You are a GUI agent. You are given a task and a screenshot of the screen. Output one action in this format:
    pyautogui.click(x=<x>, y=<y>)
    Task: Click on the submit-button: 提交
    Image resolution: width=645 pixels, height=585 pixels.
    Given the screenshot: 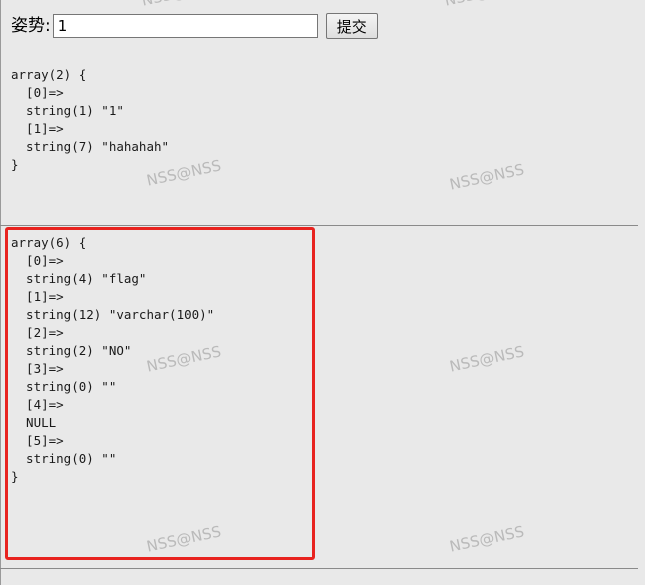 What is the action you would take?
    pyautogui.click(x=351, y=26)
    